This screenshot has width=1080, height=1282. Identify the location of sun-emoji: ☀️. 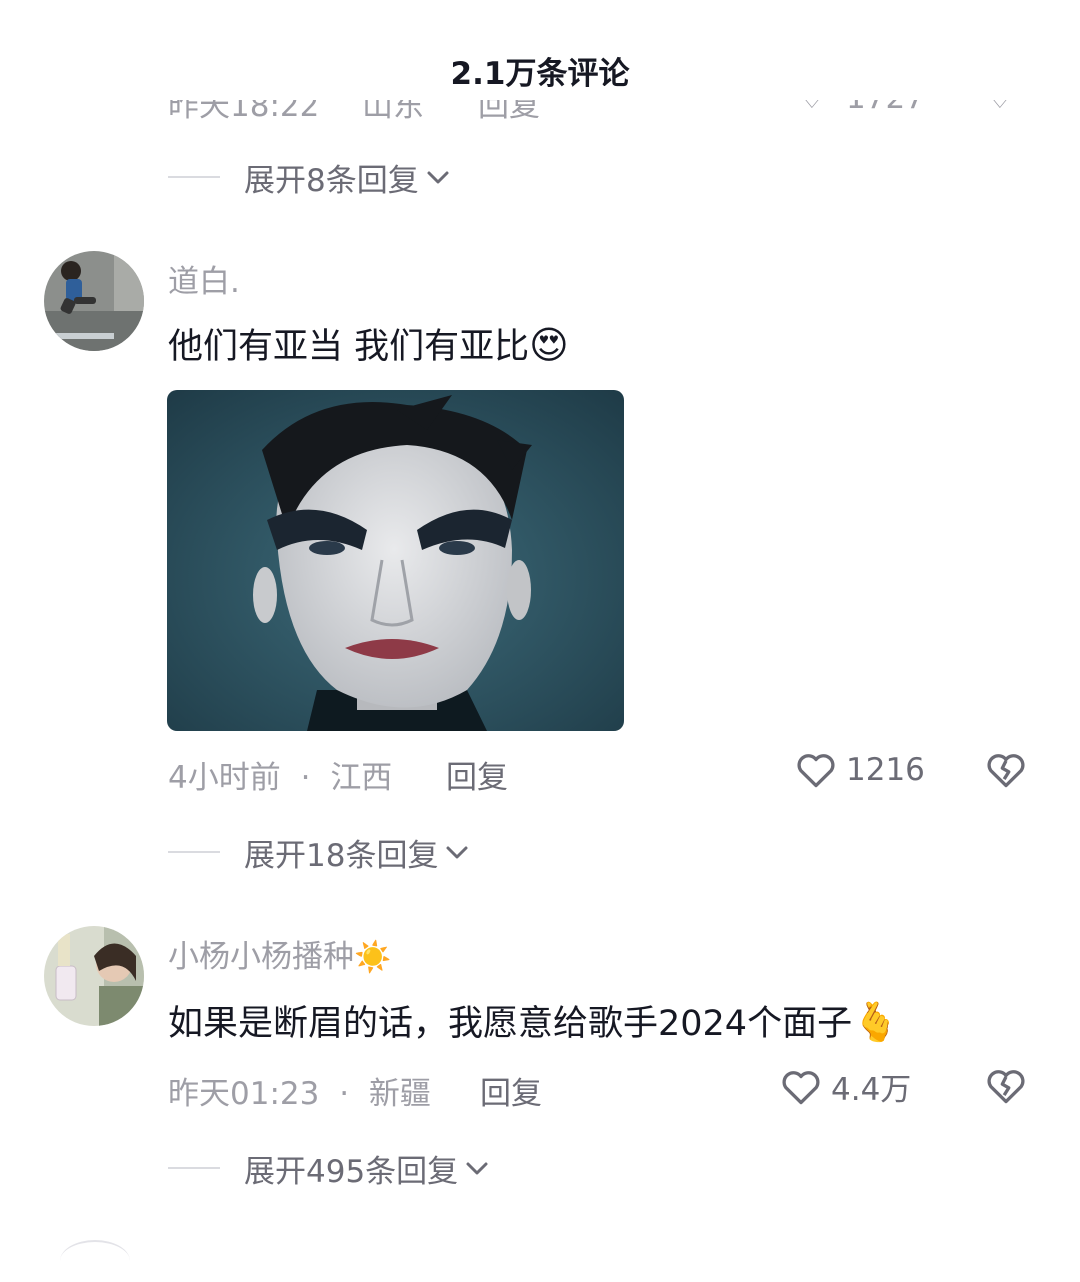
(373, 957).